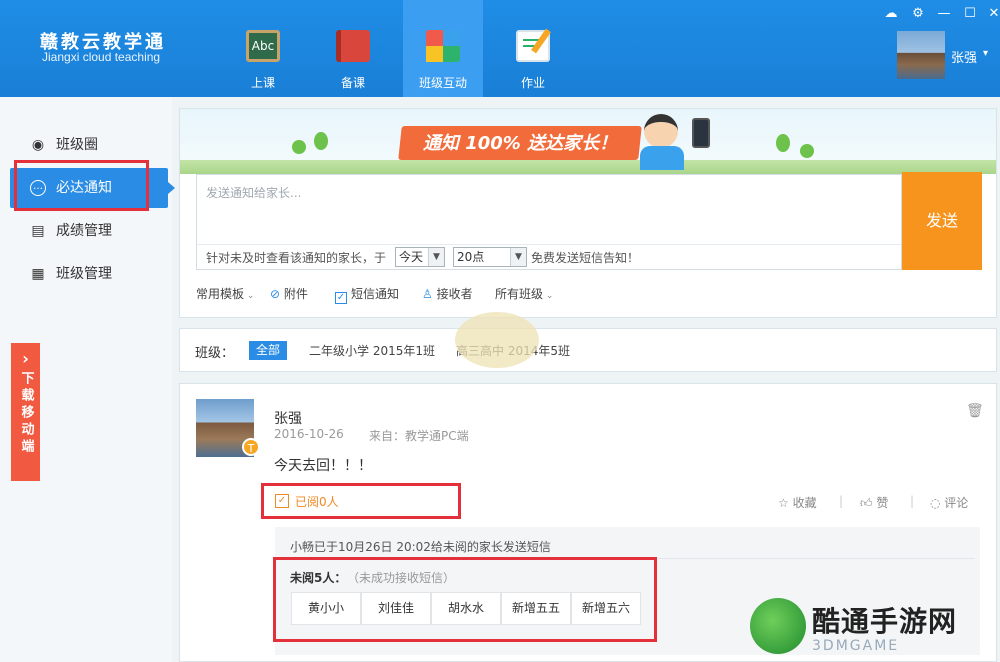  I want to click on banner-text: 通知 100% 送达家长！, so click(520, 143).